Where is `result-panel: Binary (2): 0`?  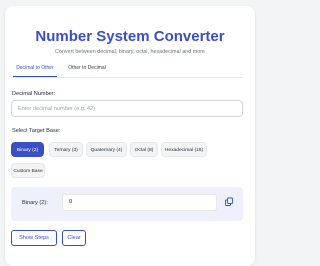
result-panel: Binary (2): 0 is located at coordinates (127, 204).